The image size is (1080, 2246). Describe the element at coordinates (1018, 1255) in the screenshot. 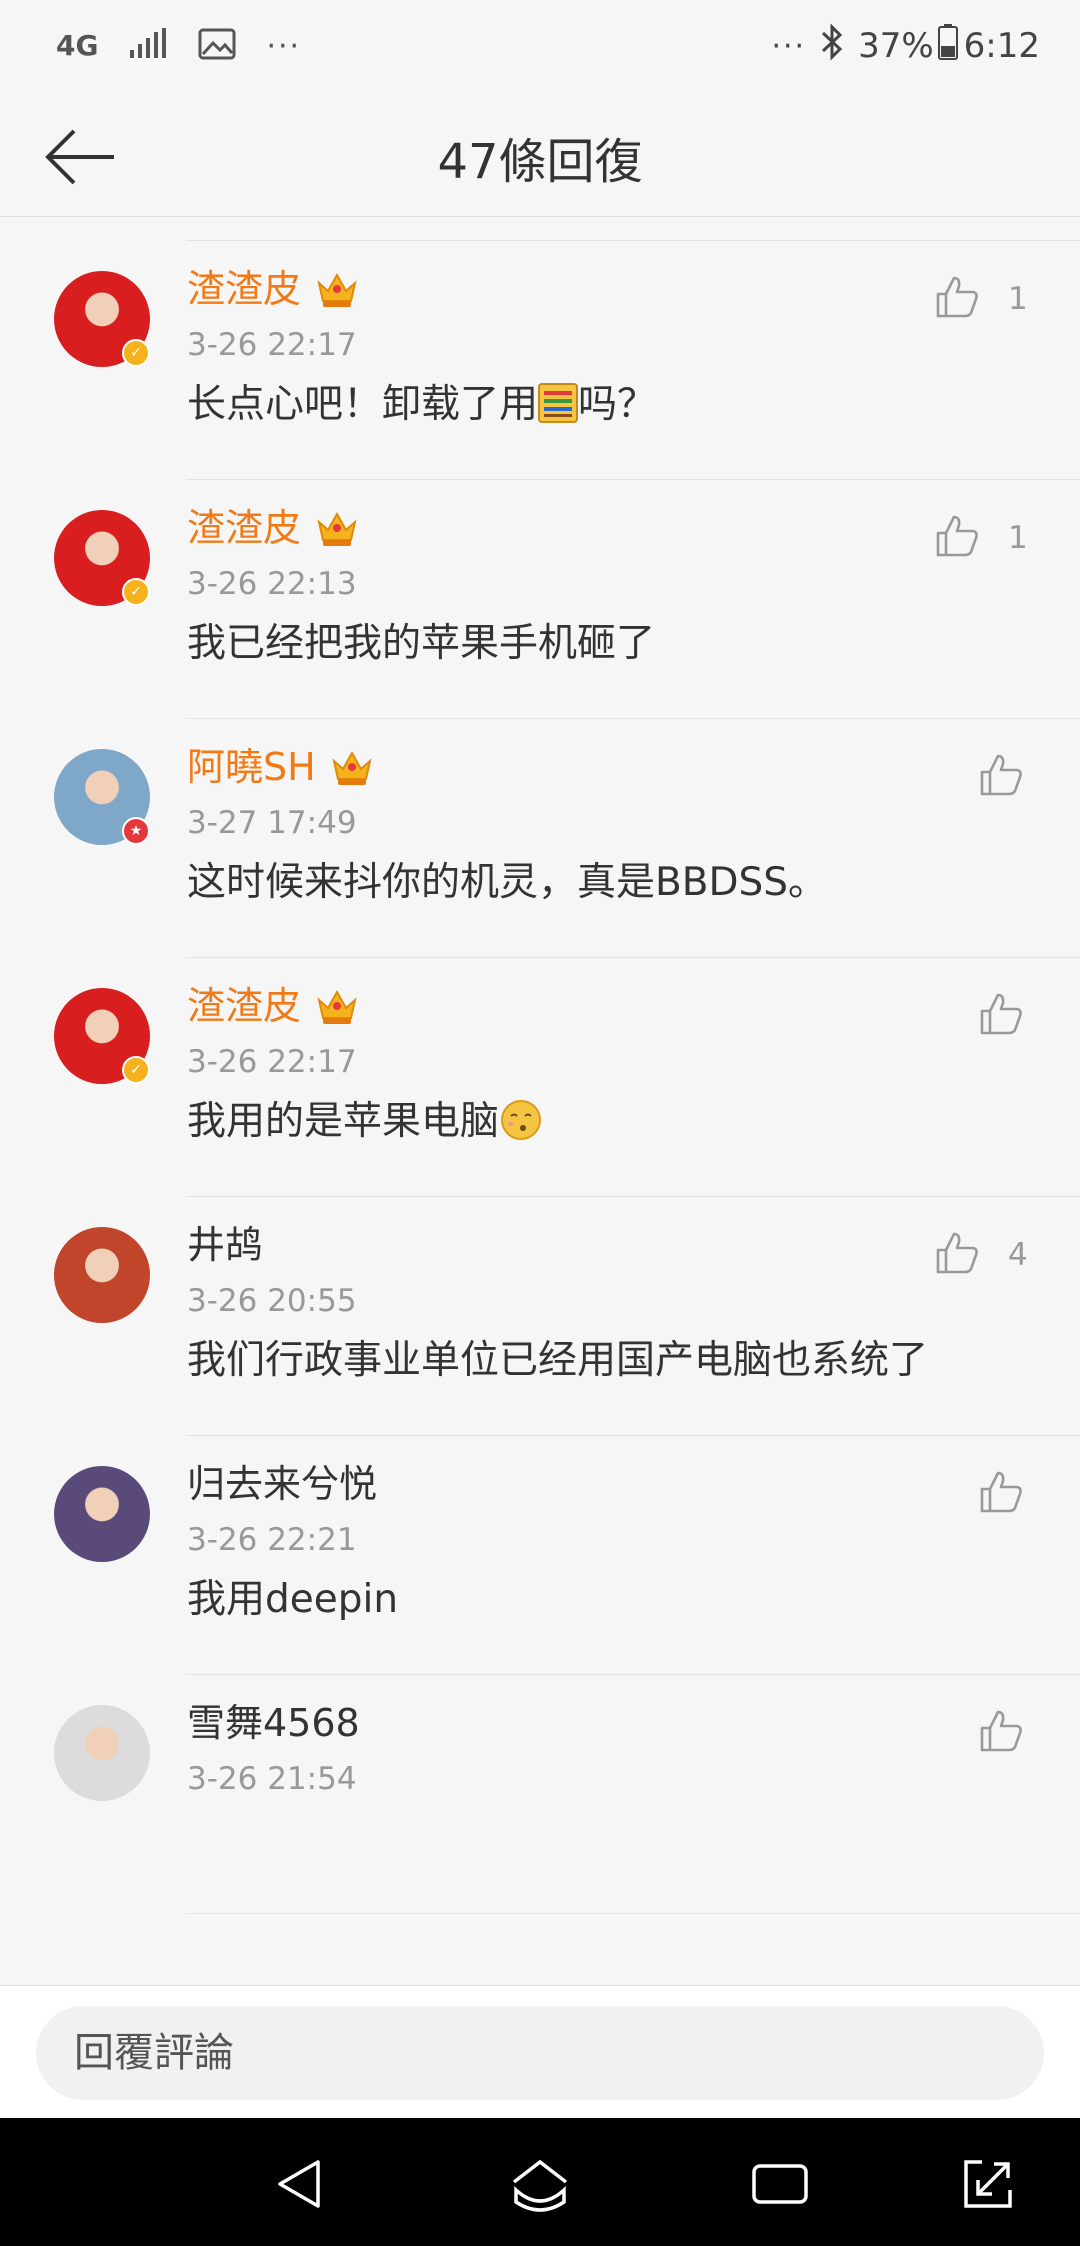

I see `like-count: 4` at that location.